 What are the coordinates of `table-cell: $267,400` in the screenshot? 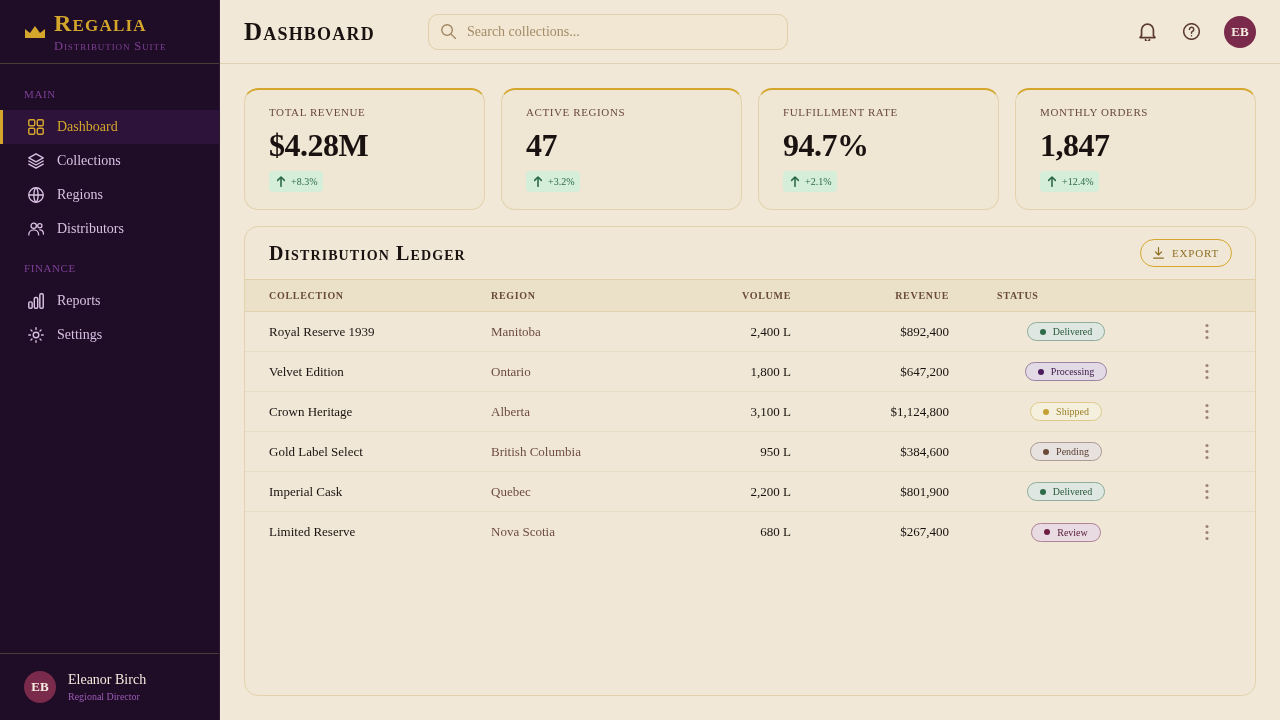 It's located at (924, 532).